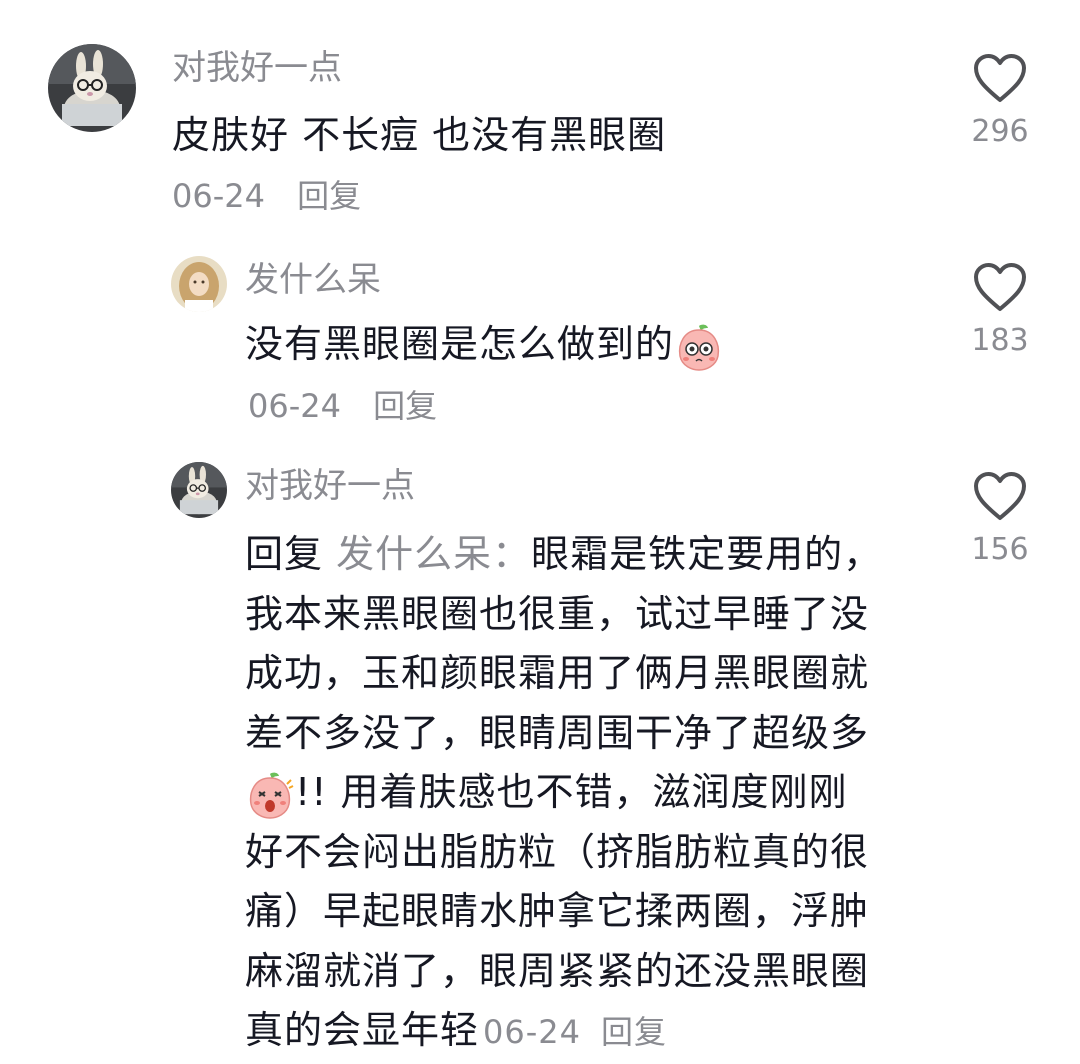 The image size is (1080, 1064). I want to click on comment-username: 发什么呆, so click(313, 280).